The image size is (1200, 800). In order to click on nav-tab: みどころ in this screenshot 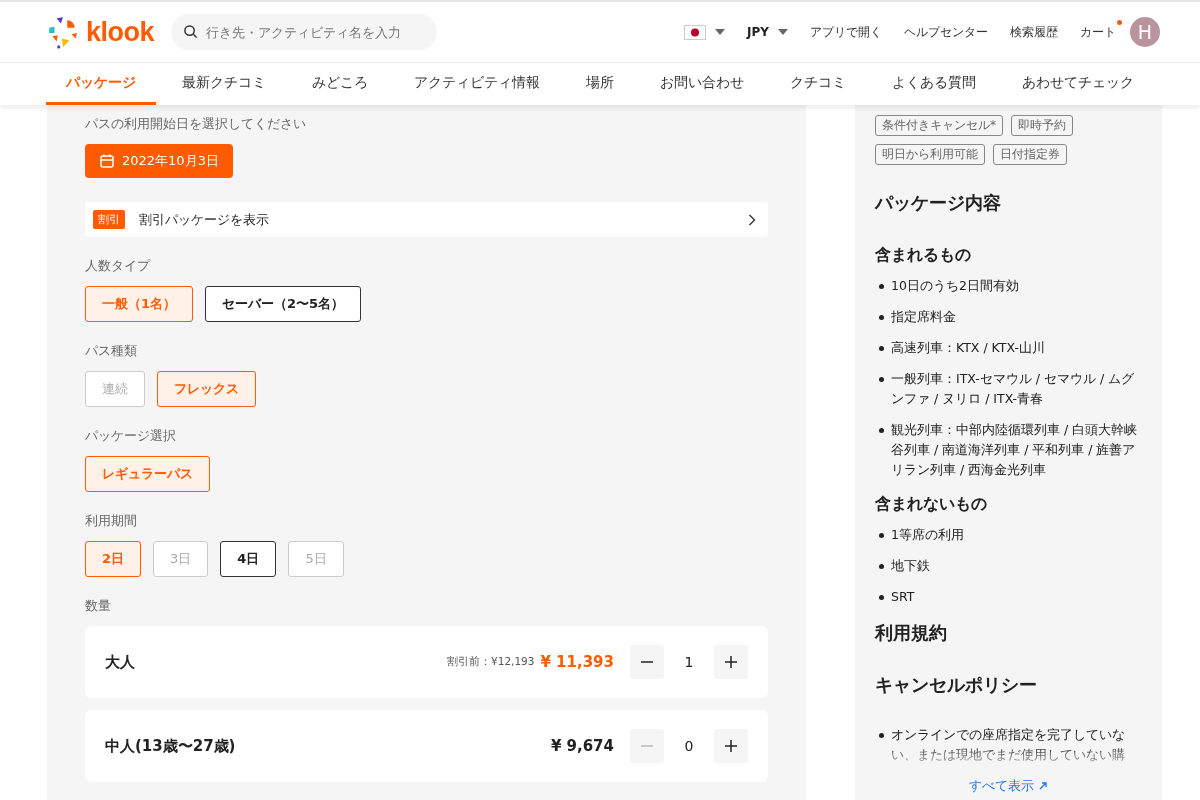, I will do `click(340, 84)`.